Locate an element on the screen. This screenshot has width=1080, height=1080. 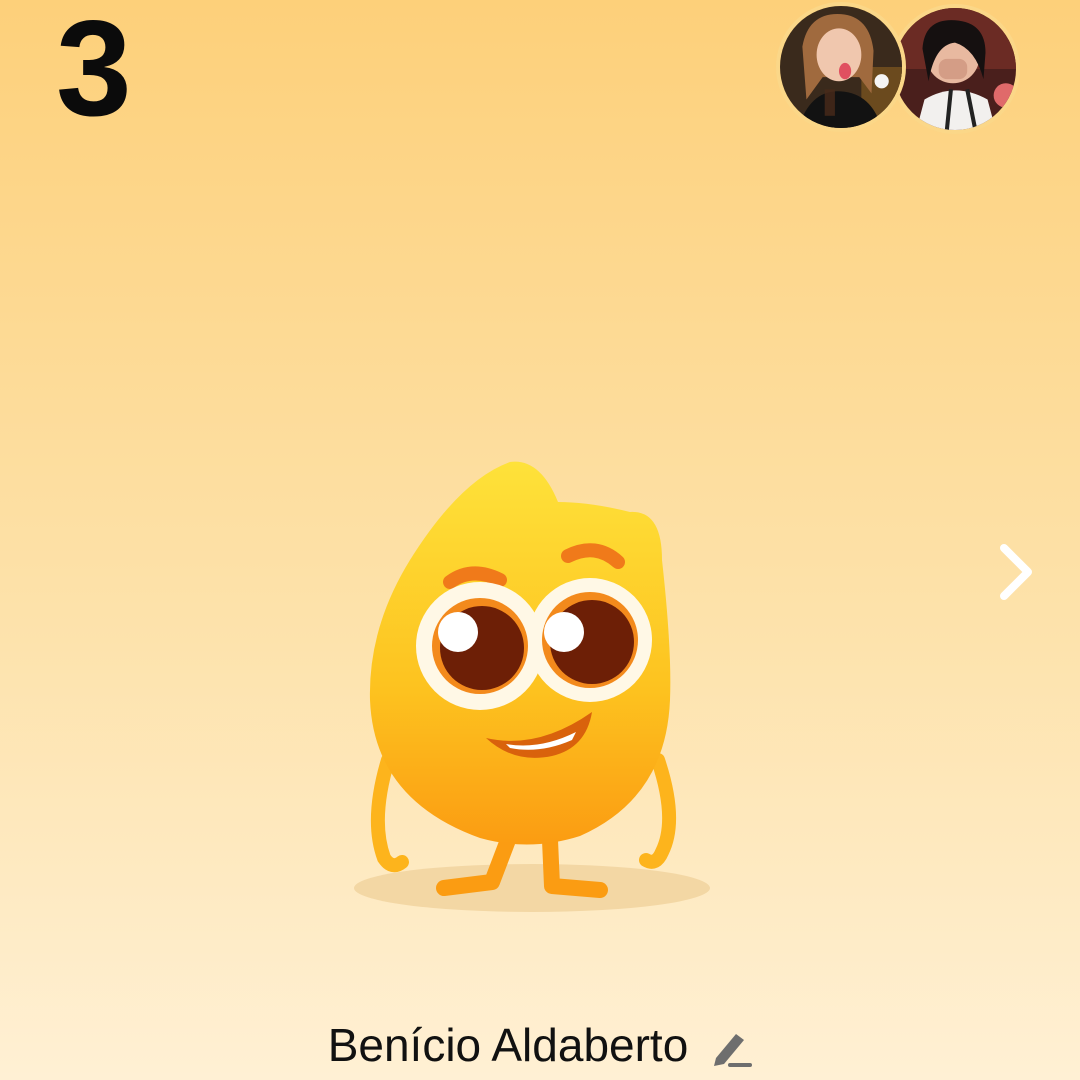
mascot-left-eye is located at coordinates (480, 646).